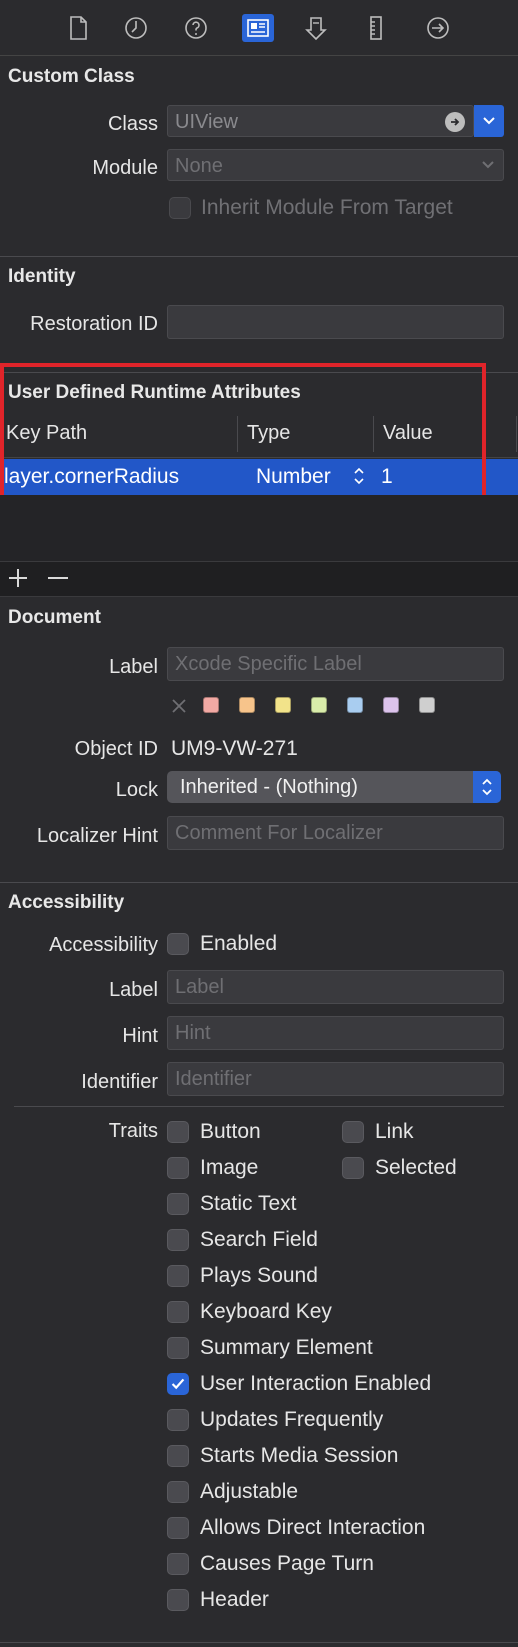  Describe the element at coordinates (78, 28) in the screenshot. I see `file-icon` at that location.